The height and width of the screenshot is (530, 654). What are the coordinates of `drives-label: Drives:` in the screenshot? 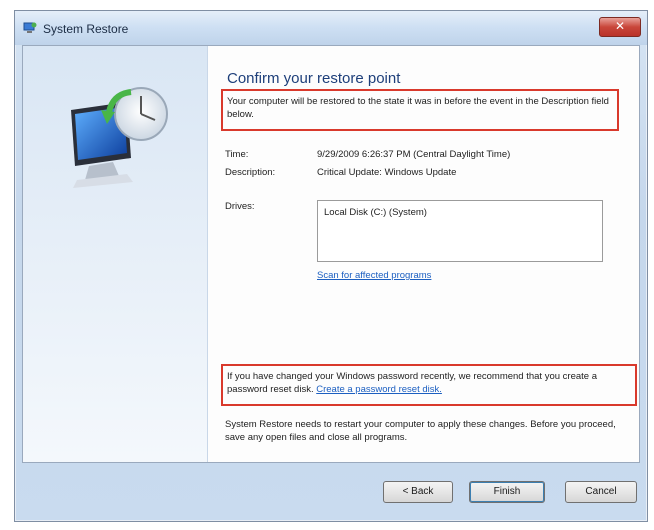 It's located at (240, 206).